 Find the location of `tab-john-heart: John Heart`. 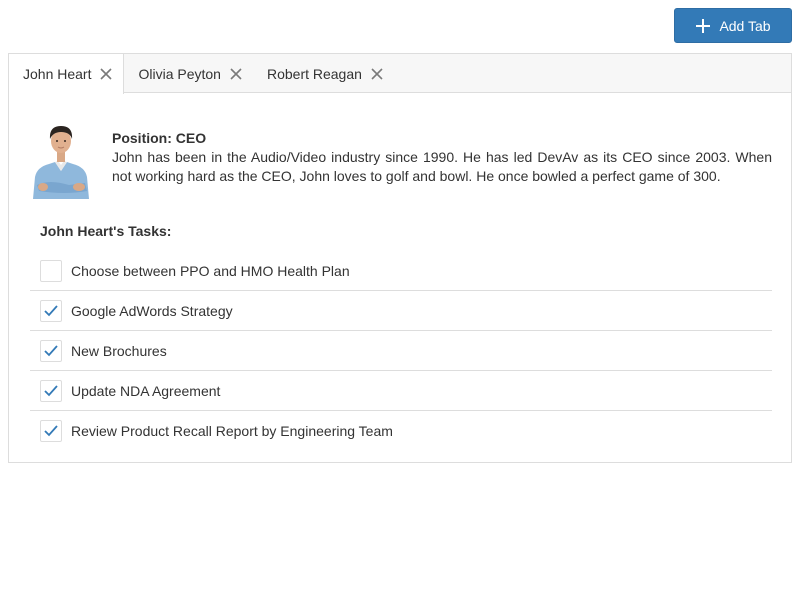

tab-john-heart: John Heart is located at coordinates (67, 74).